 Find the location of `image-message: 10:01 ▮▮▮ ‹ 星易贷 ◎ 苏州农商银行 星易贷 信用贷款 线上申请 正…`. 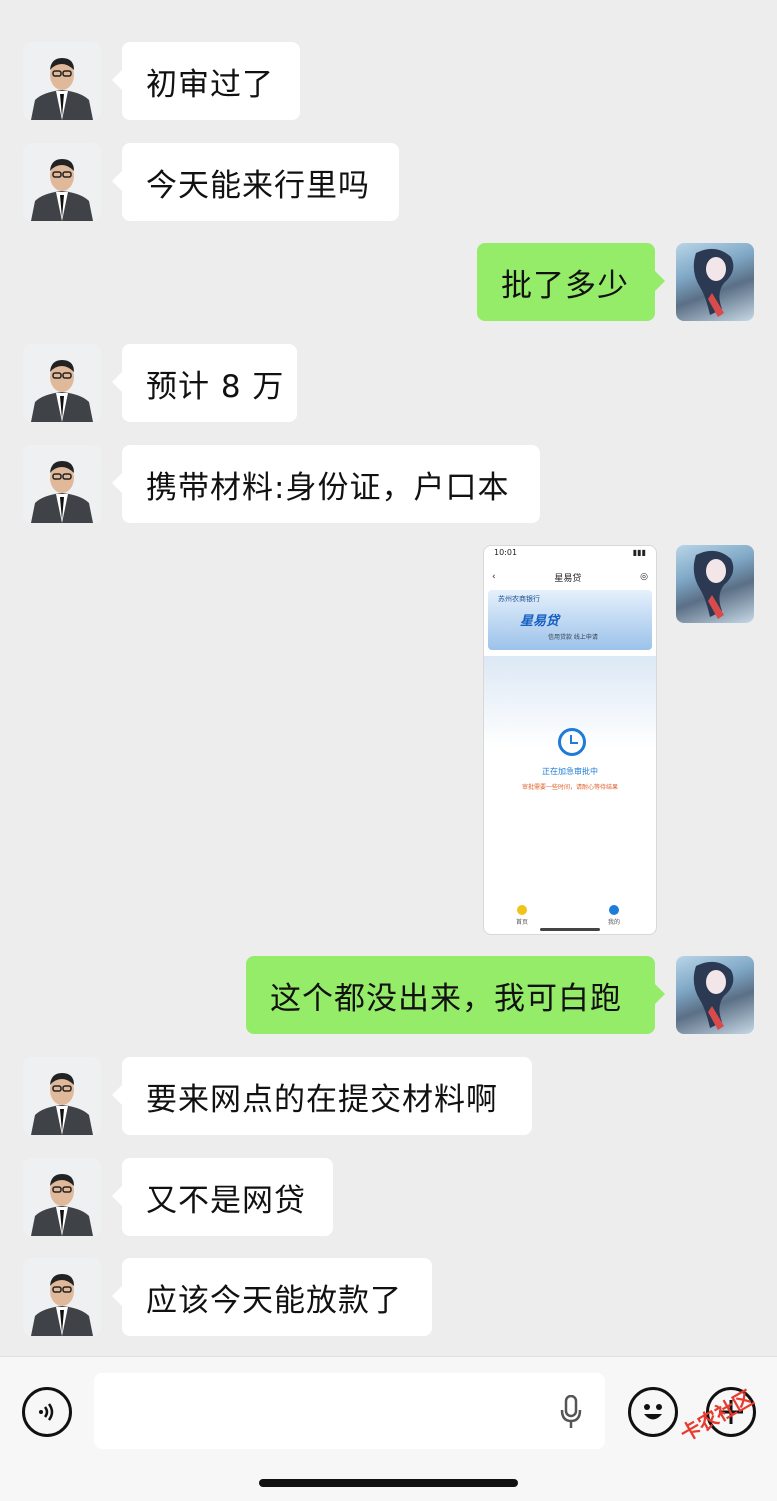

image-message: 10:01 ▮▮▮ ‹ 星易贷 ◎ 苏州农商银行 星易贷 信用贷款 线上申请 正… is located at coordinates (570, 740).